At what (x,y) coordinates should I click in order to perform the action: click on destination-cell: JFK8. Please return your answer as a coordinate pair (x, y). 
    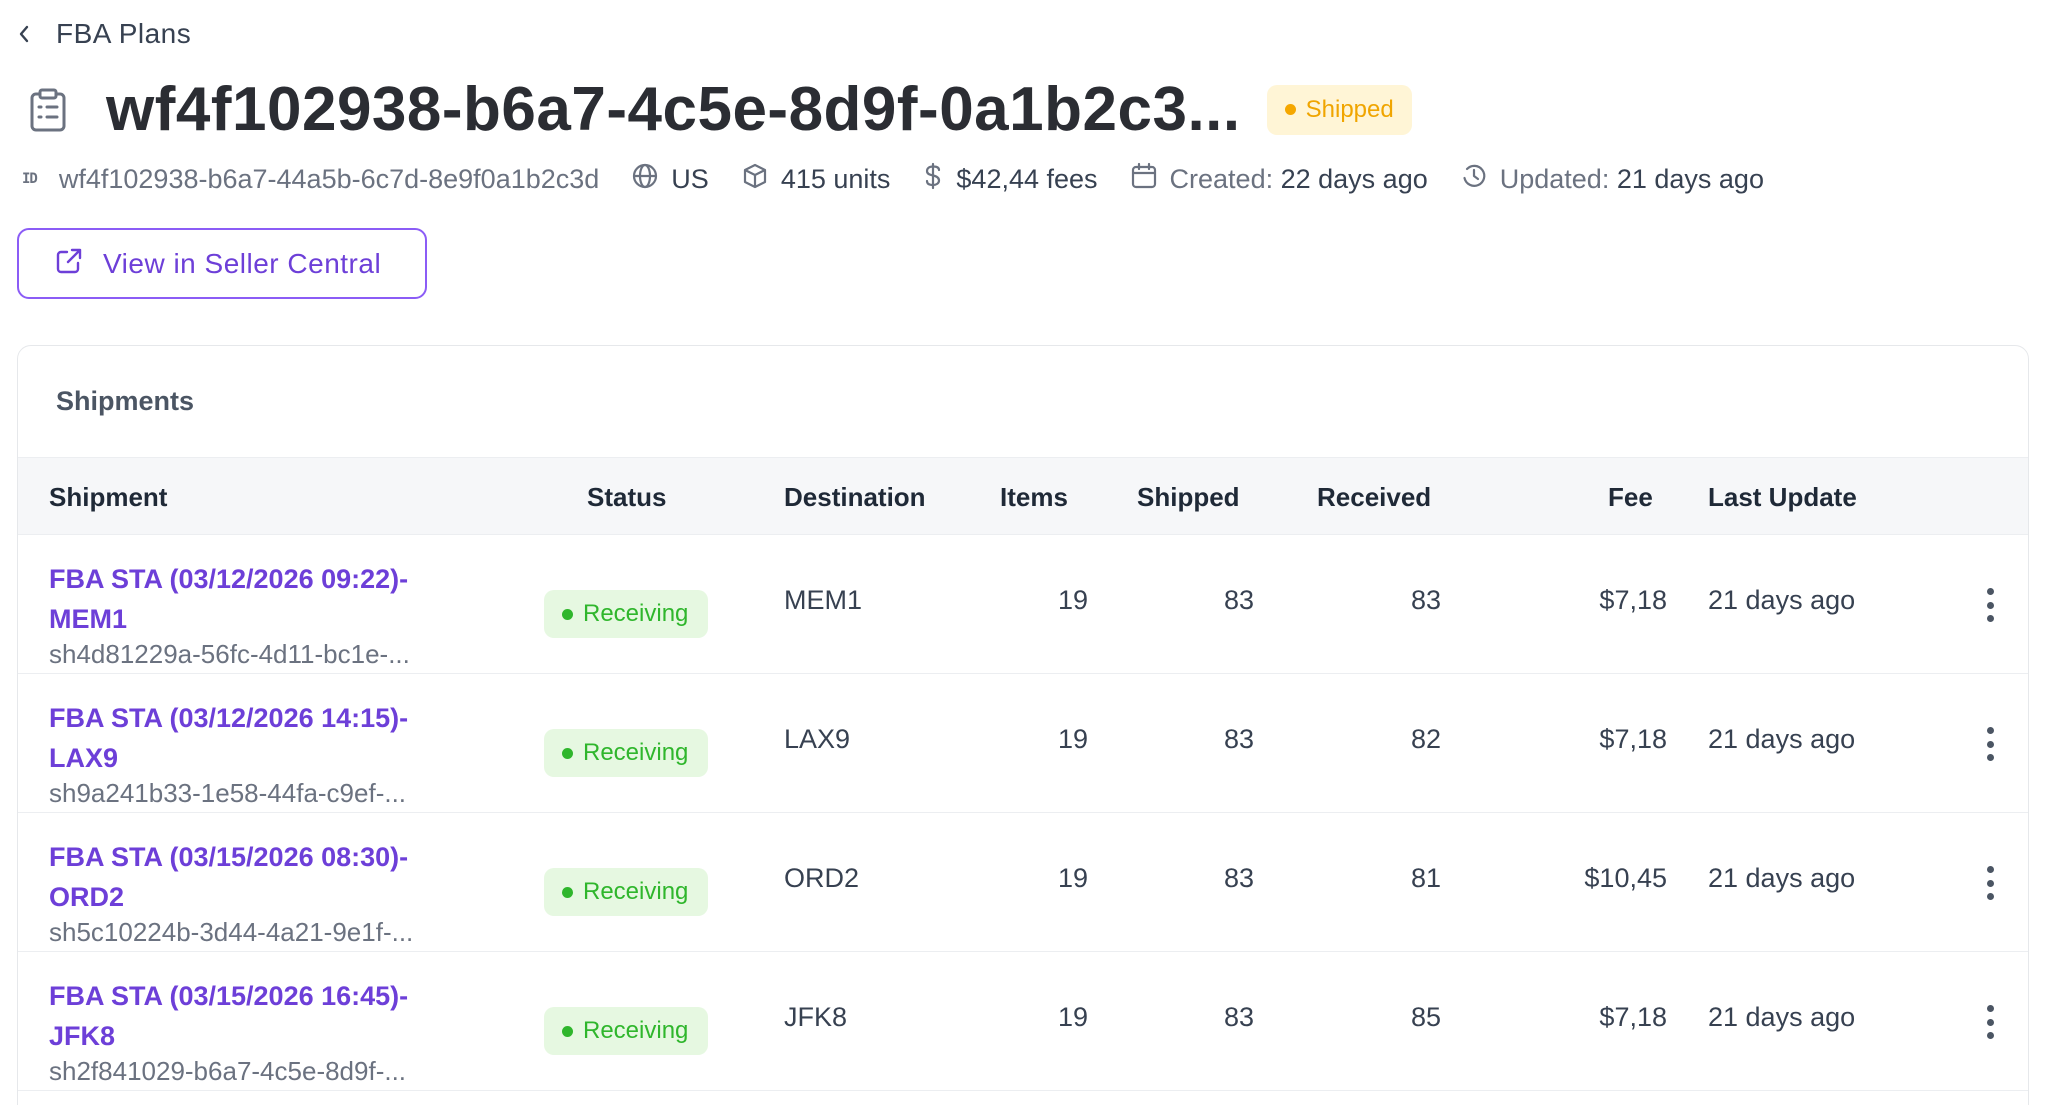
    Looking at the image, I should click on (816, 1017).